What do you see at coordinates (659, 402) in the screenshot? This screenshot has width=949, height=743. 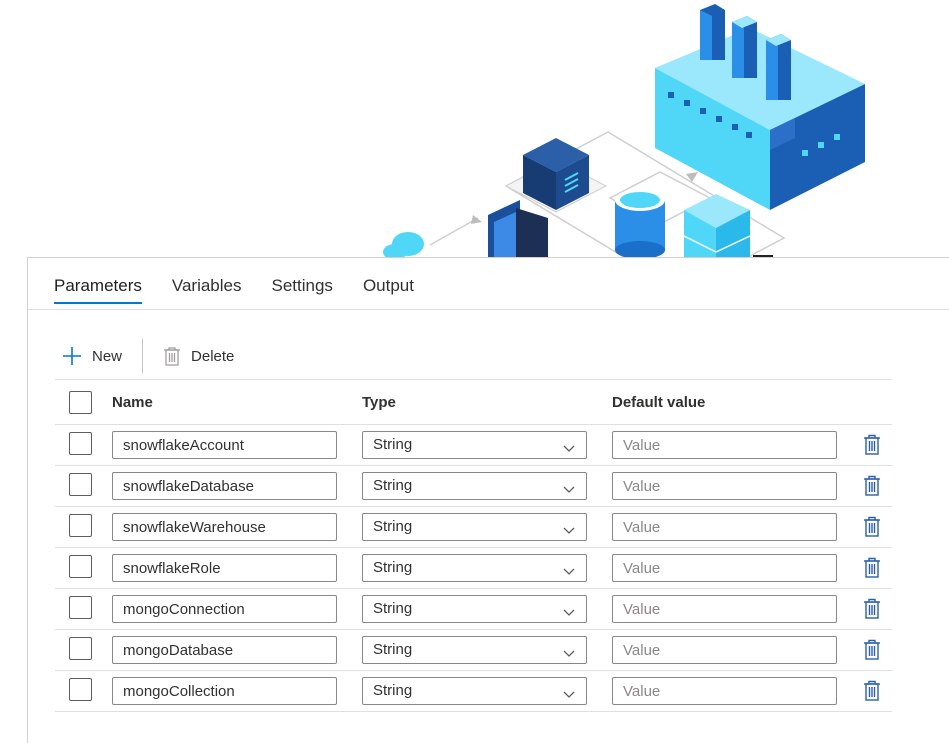 I see `column-header-default-value: Default value` at bounding box center [659, 402].